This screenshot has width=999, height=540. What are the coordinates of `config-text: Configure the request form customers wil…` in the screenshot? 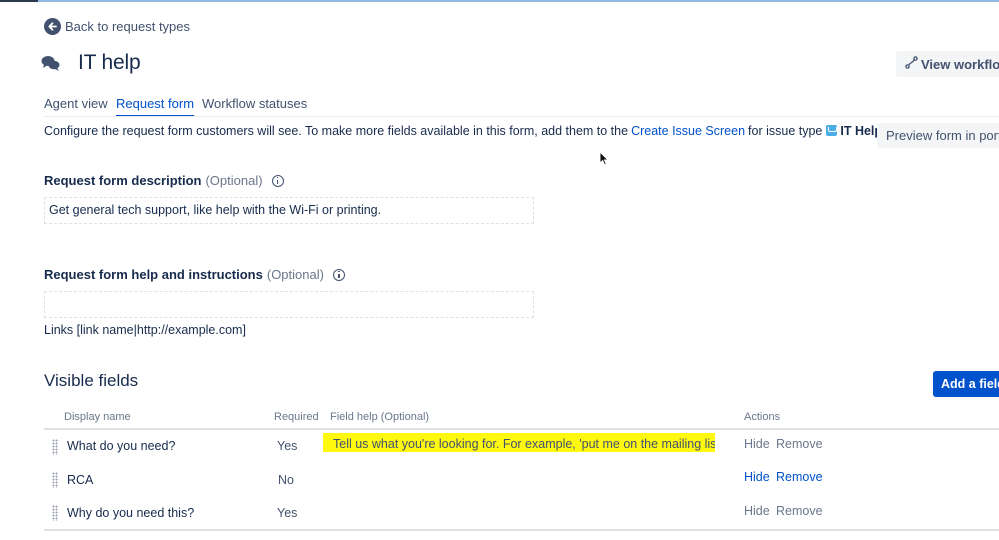 It's located at (336, 131).